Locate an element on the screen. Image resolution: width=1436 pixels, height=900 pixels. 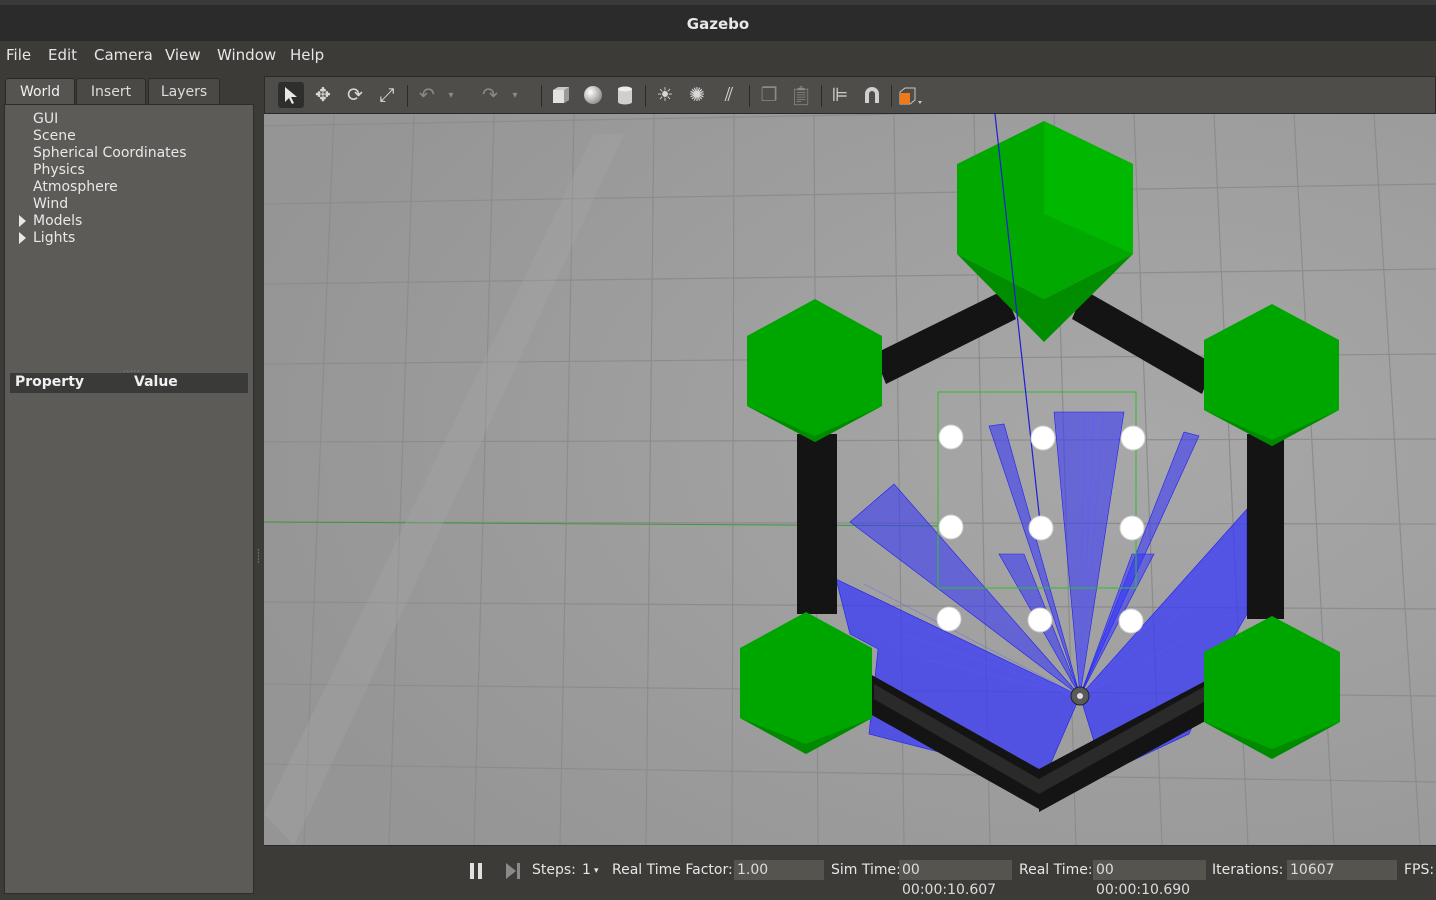
tab-layers: Layers is located at coordinates (184, 91).